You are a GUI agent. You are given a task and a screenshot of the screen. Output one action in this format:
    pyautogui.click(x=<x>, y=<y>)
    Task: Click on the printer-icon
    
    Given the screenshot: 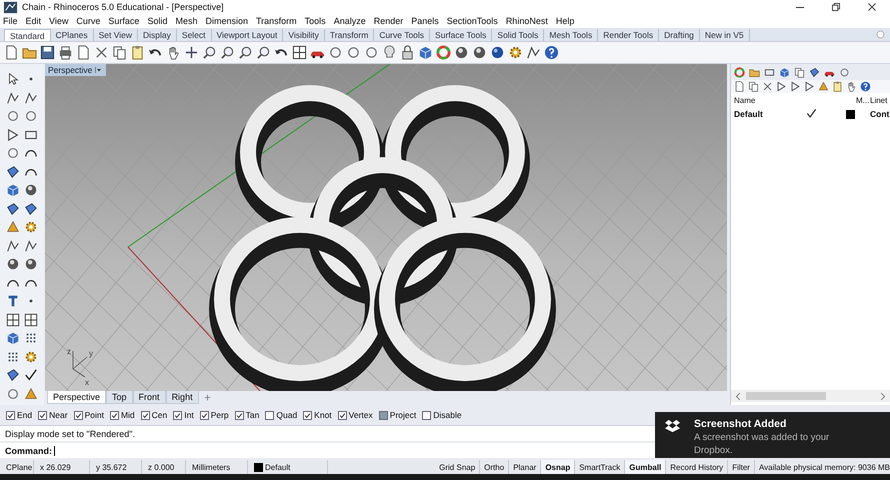 What is the action you would take?
    pyautogui.click(x=65, y=52)
    